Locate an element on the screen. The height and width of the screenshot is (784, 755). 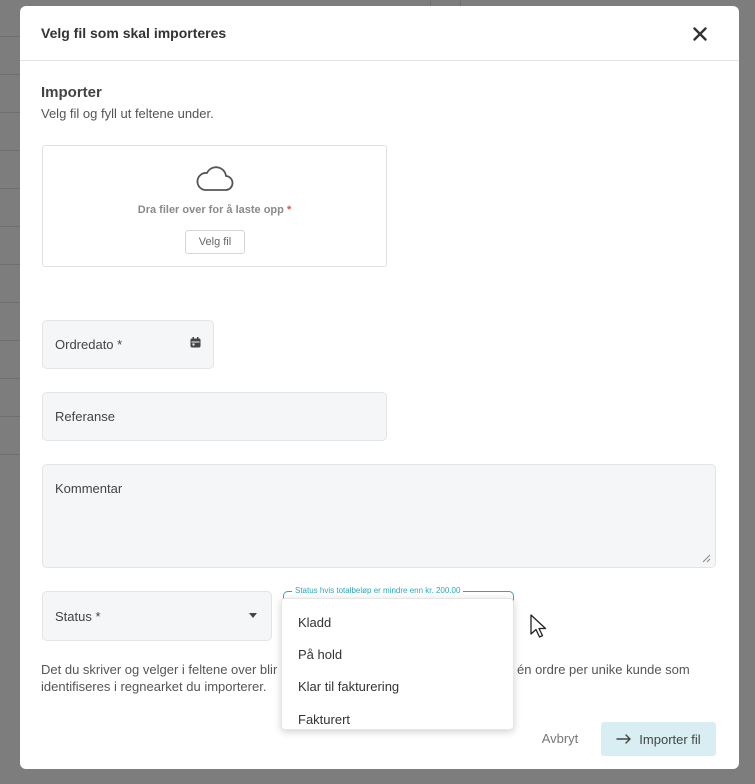
close-button is located at coordinates (700, 34).